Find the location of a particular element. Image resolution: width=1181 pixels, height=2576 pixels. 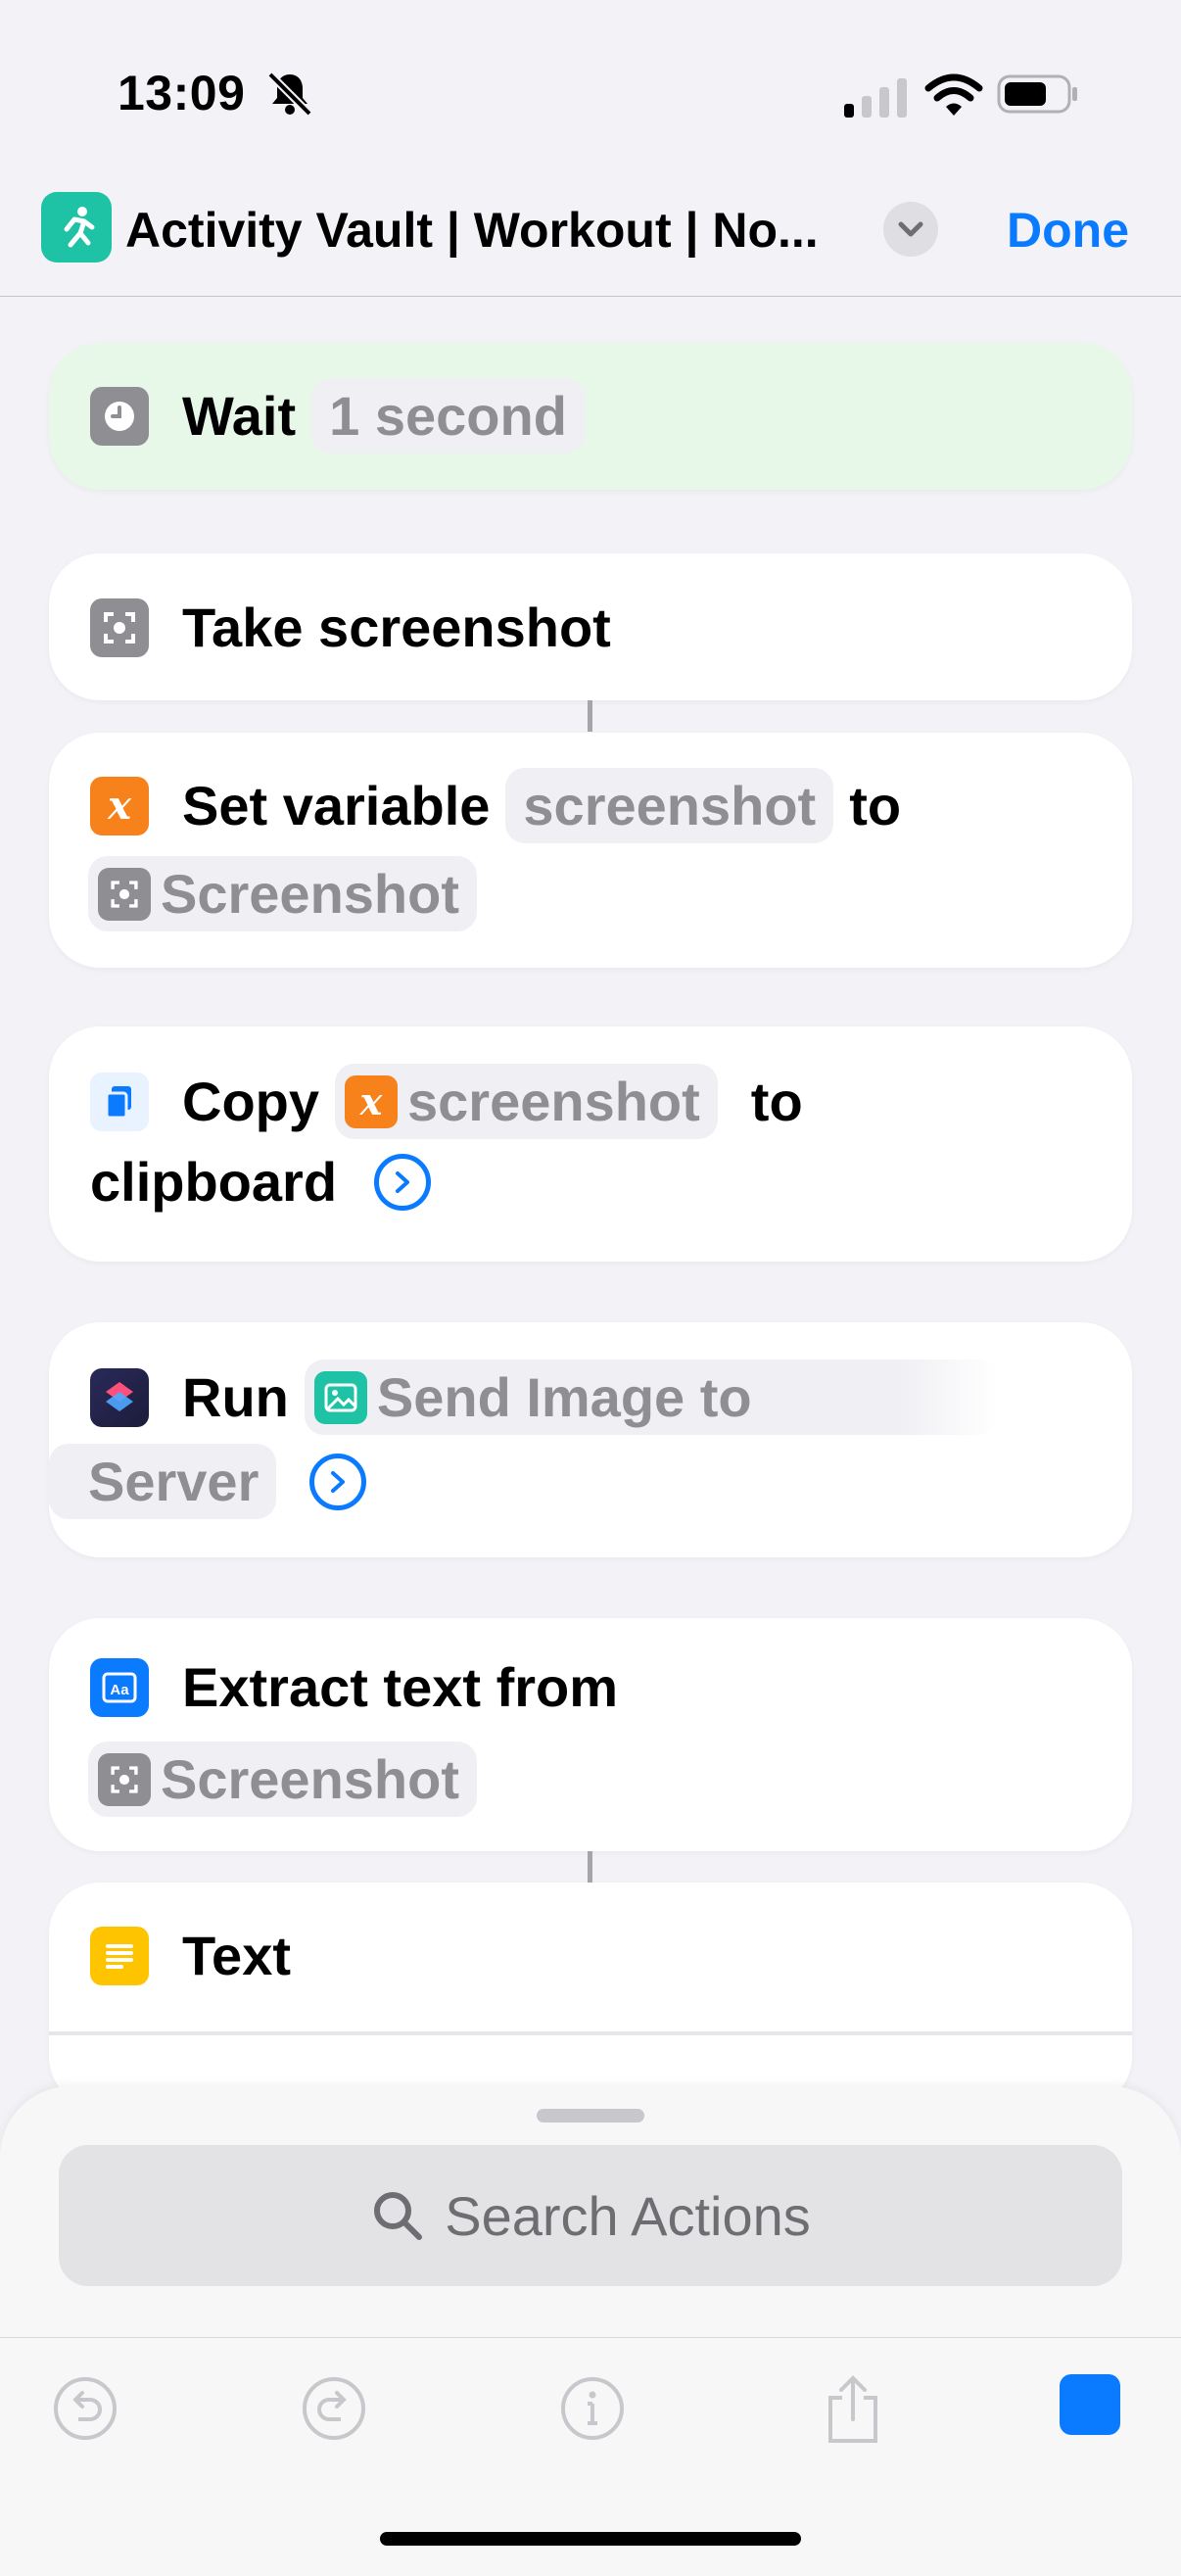

divider is located at coordinates (590, 2033).